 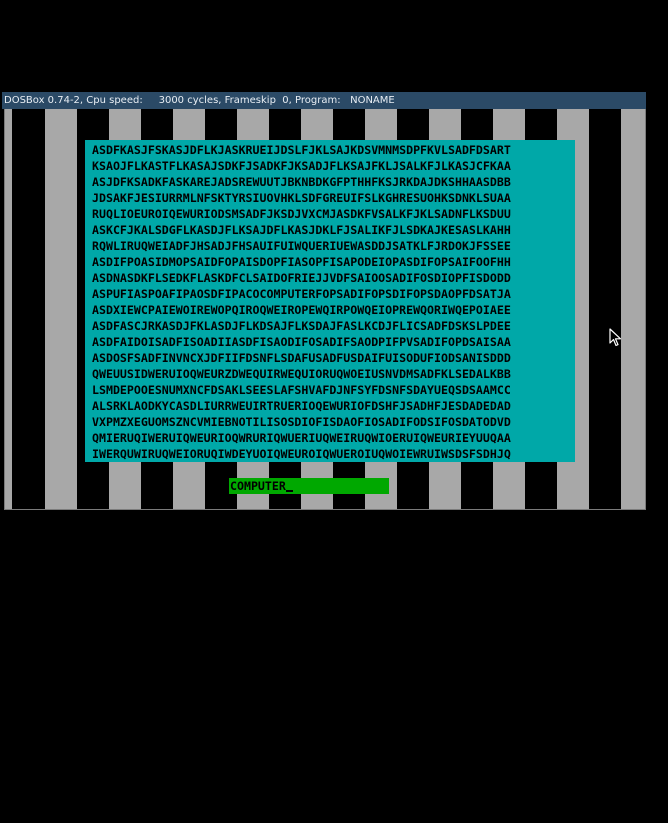 I want to click on word-input-text: COMPUTER, so click(x=261, y=486).